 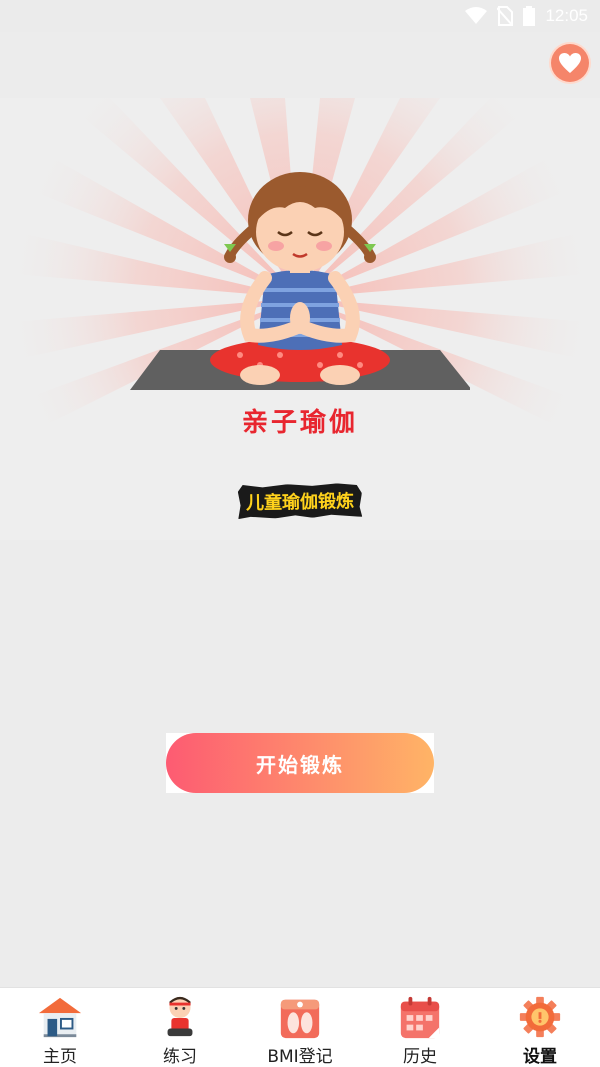 What do you see at coordinates (420, 1057) in the screenshot?
I see `nav-label-history: 历史` at bounding box center [420, 1057].